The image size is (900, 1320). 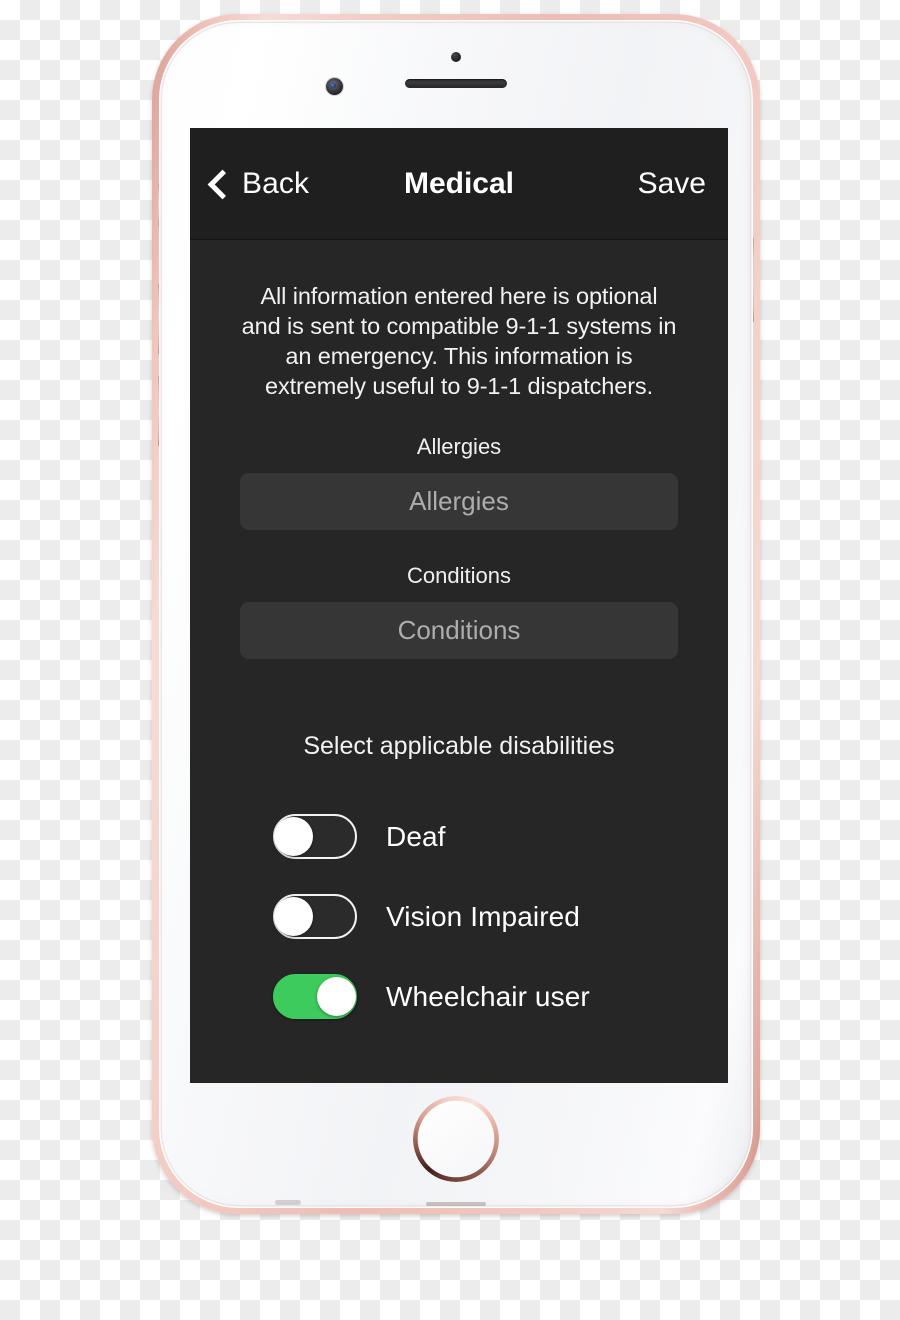 I want to click on allergies-input: Allergies, so click(x=459, y=501).